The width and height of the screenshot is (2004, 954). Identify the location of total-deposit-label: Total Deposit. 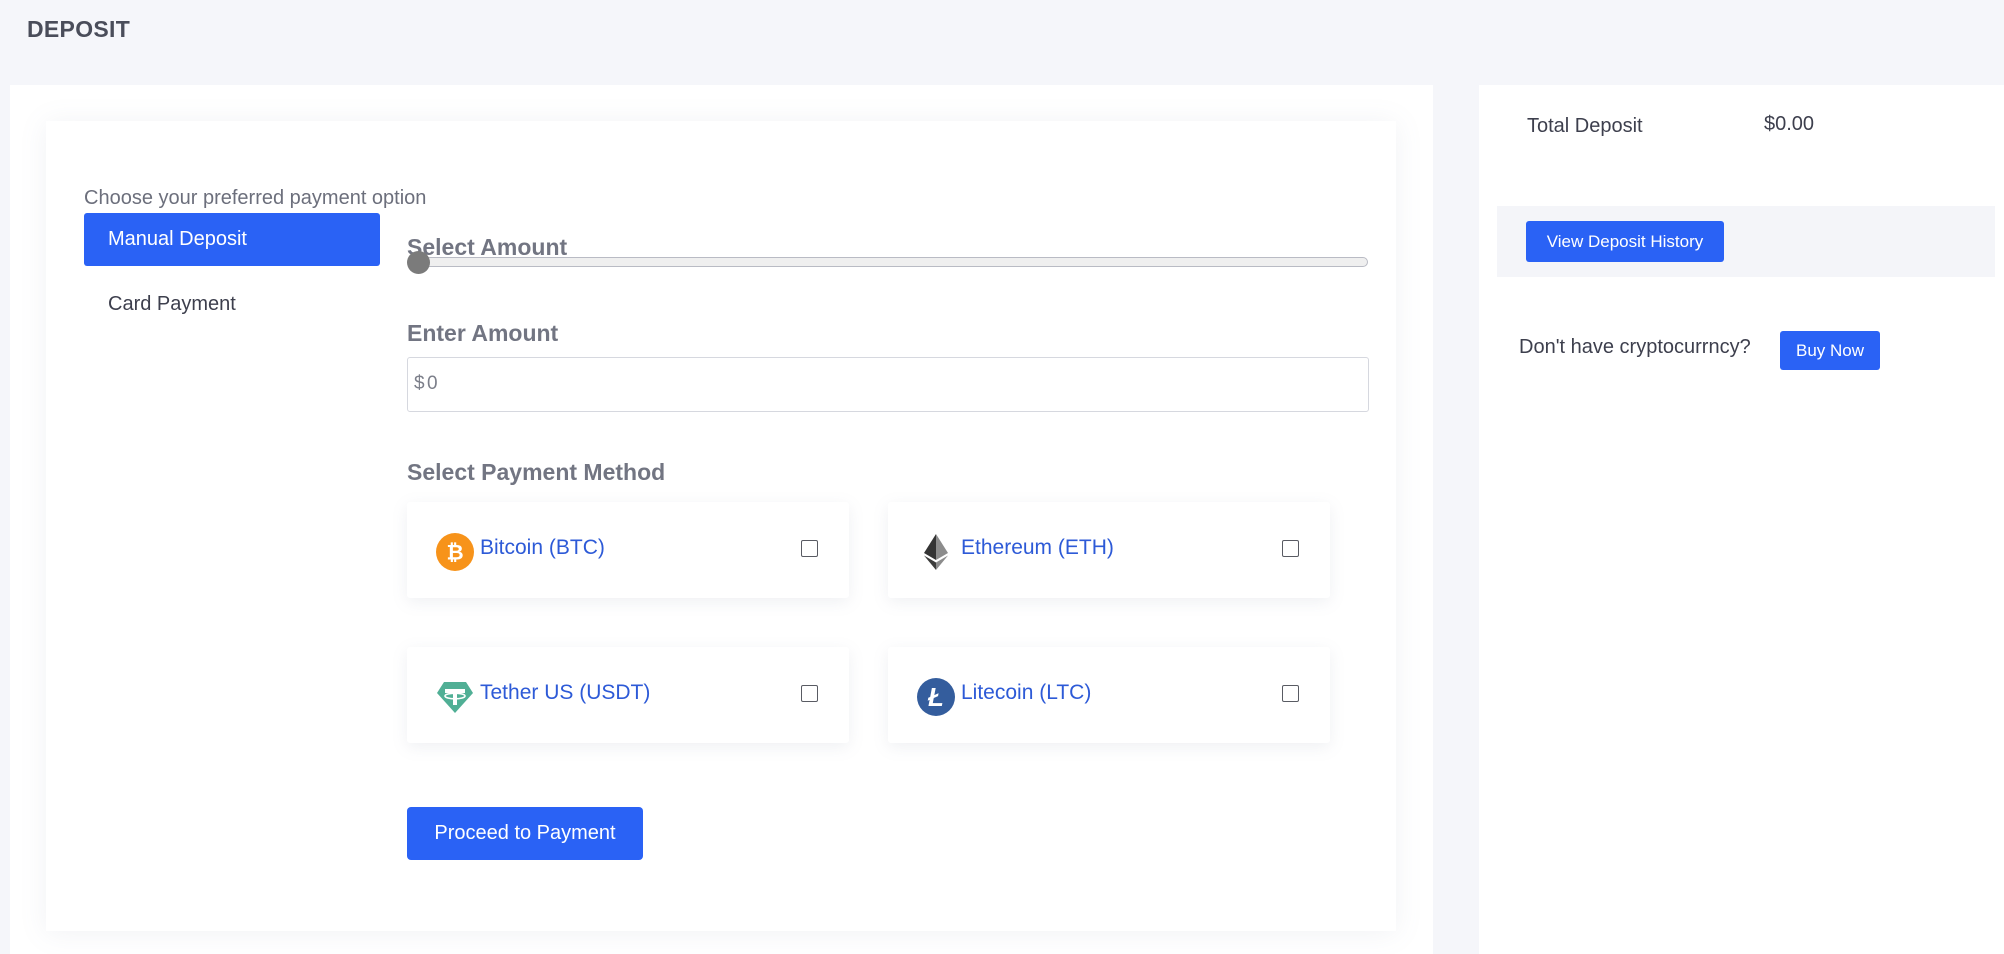
(1585, 126).